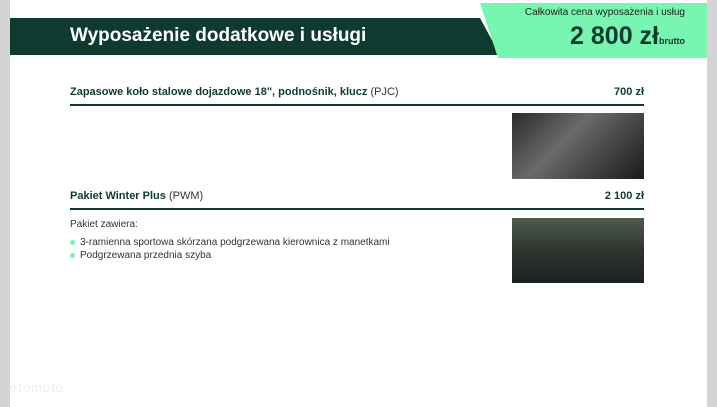 The width and height of the screenshot is (717, 407). Describe the element at coordinates (672, 41) in the screenshot. I see `total-suffix: brutto` at that location.